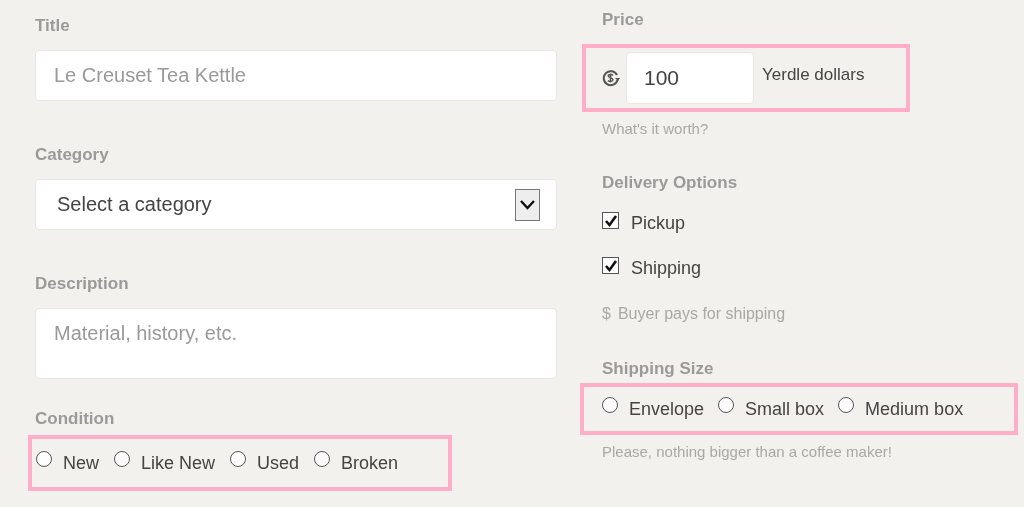 This screenshot has height=507, width=1024. I want to click on category-select: Select a category, so click(296, 204).